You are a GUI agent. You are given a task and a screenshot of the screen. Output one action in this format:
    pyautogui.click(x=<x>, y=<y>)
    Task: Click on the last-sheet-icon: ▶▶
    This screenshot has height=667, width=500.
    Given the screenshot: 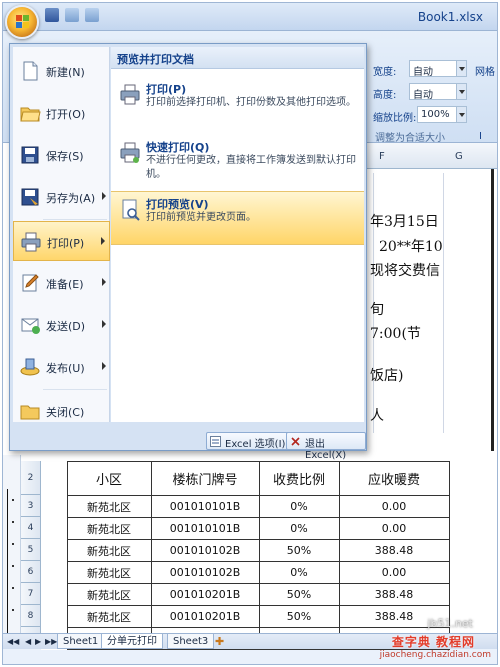 What is the action you would take?
    pyautogui.click(x=51, y=641)
    